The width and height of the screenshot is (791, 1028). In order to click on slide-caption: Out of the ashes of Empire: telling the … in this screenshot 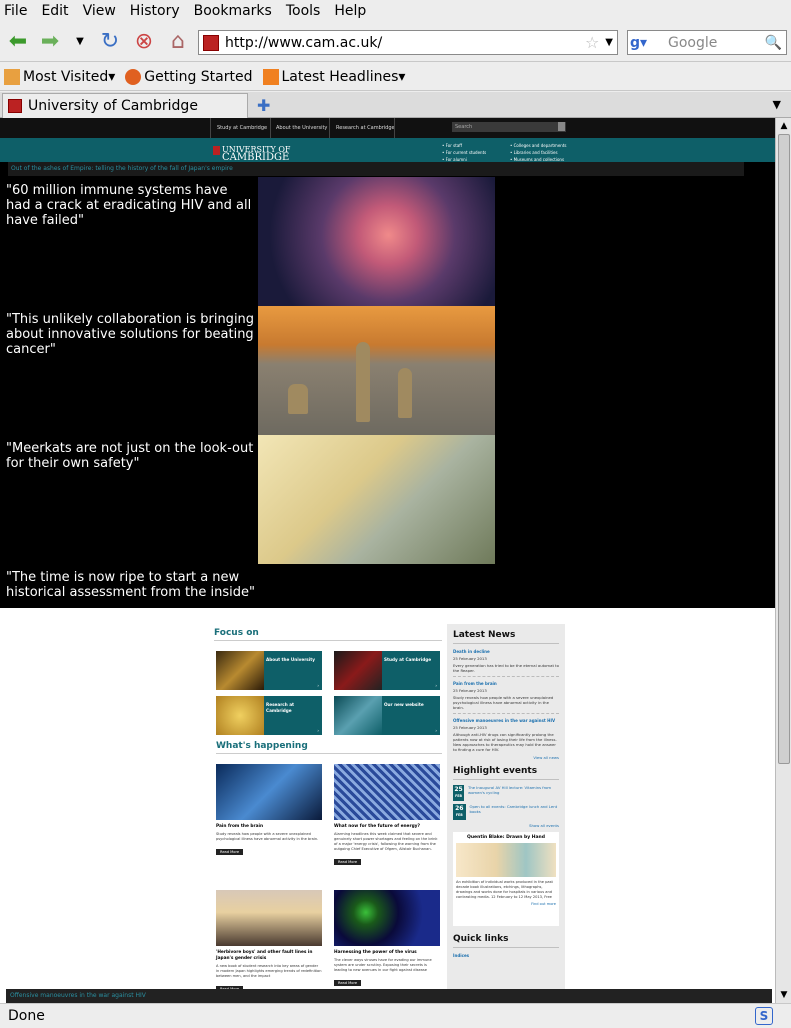, I will do `click(376, 169)`.